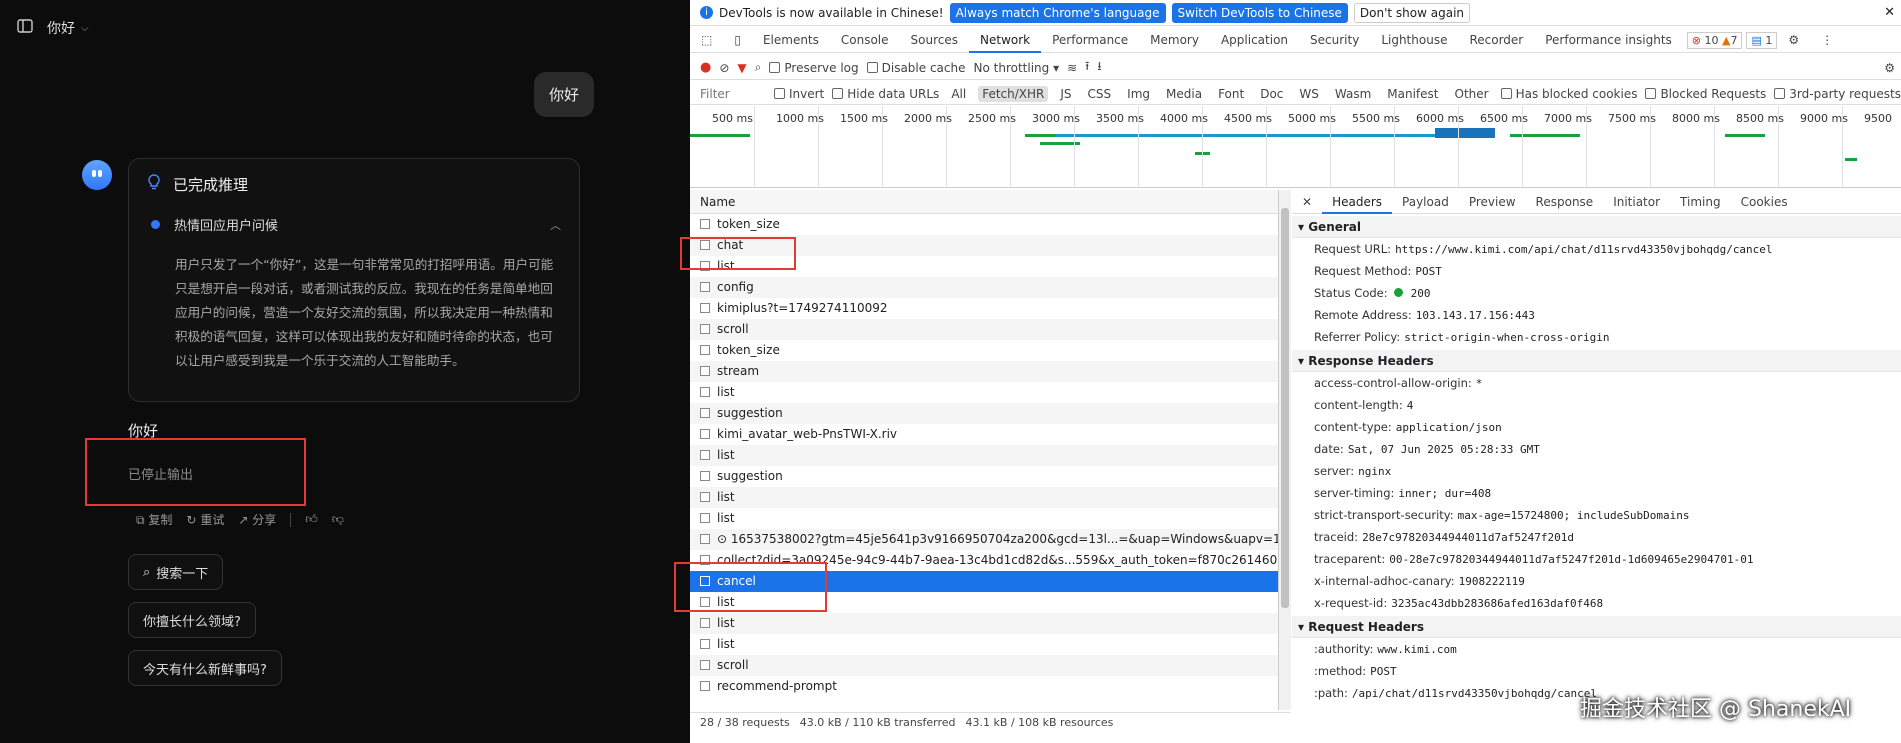 The height and width of the screenshot is (743, 1901). What do you see at coordinates (1013, 93) in the screenshot?
I see `type-filter-fetch-xhr: Fetch/XHR` at bounding box center [1013, 93].